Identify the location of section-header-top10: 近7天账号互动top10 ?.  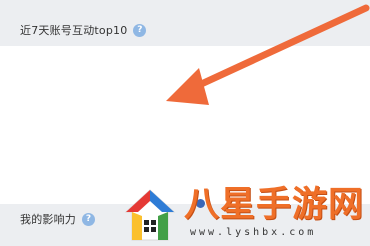
(185, 30).